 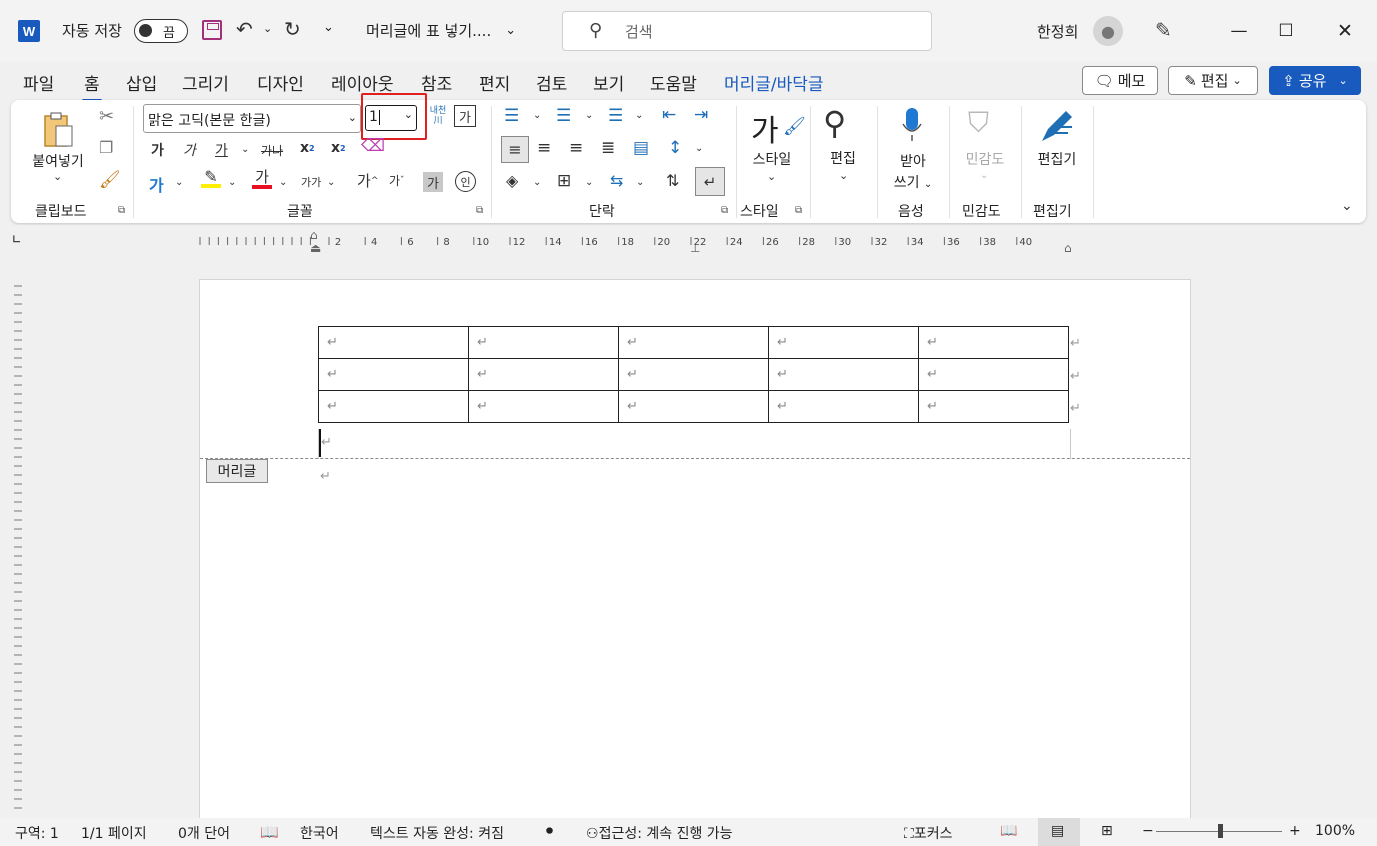 I want to click on user-name: 한정희, so click(x=1057, y=31).